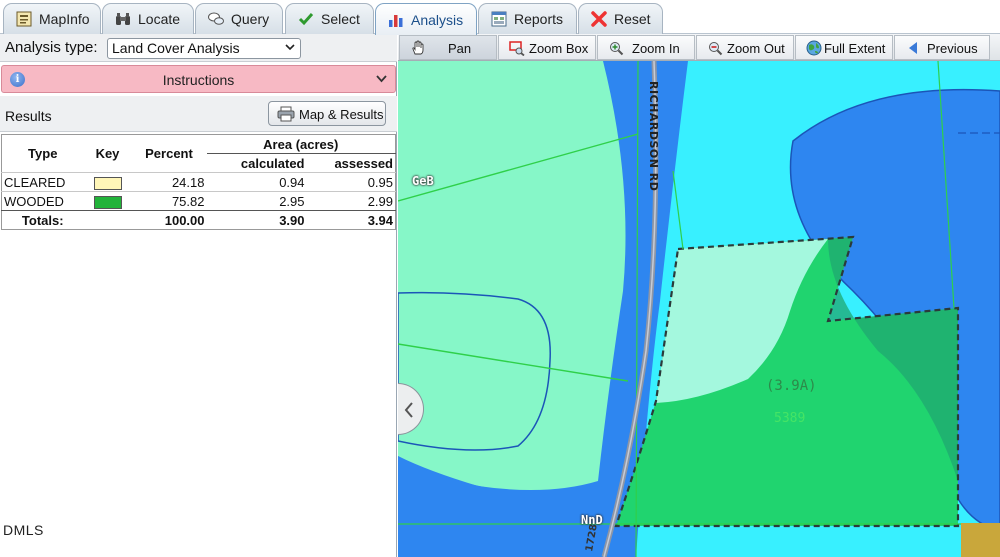  Describe the element at coordinates (341, 114) in the screenshot. I see `map-and-results-label: Map & Results` at that location.